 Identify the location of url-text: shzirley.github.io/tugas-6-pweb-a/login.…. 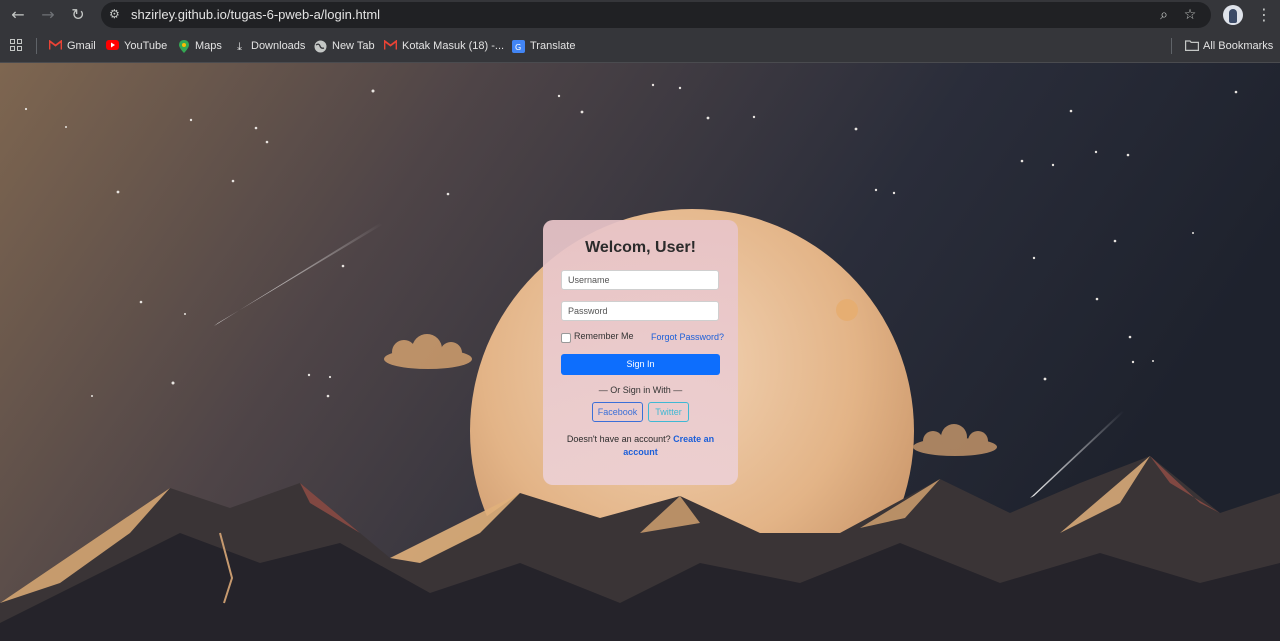
(255, 14).